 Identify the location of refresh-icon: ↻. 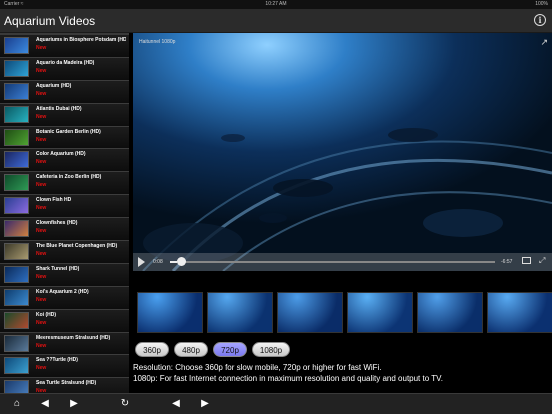
(125, 404).